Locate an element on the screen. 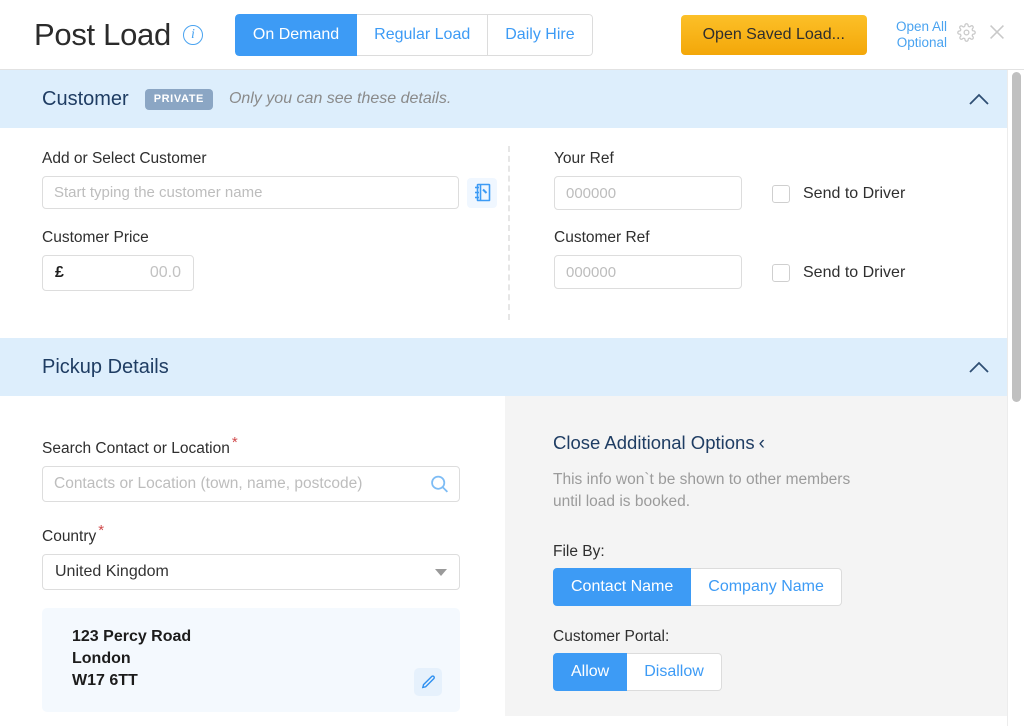 The width and height of the screenshot is (1024, 726). your-ref-input is located at coordinates (648, 193).